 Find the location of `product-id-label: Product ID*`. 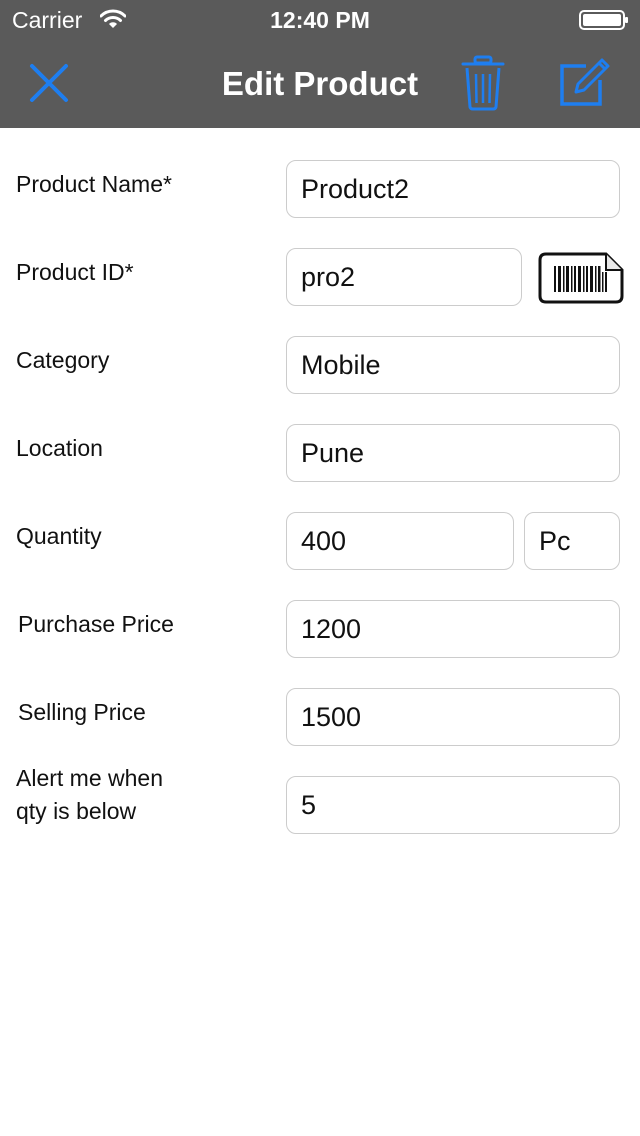

product-id-label: Product ID* is located at coordinates (75, 272).